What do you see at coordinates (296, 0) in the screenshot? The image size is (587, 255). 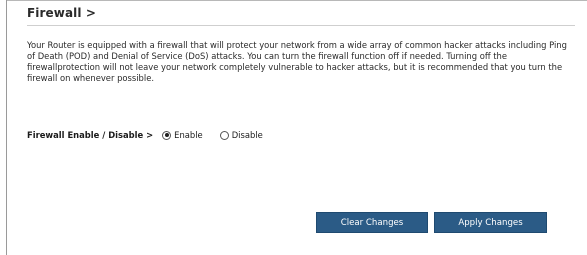 I see `frame-top-border` at bounding box center [296, 0].